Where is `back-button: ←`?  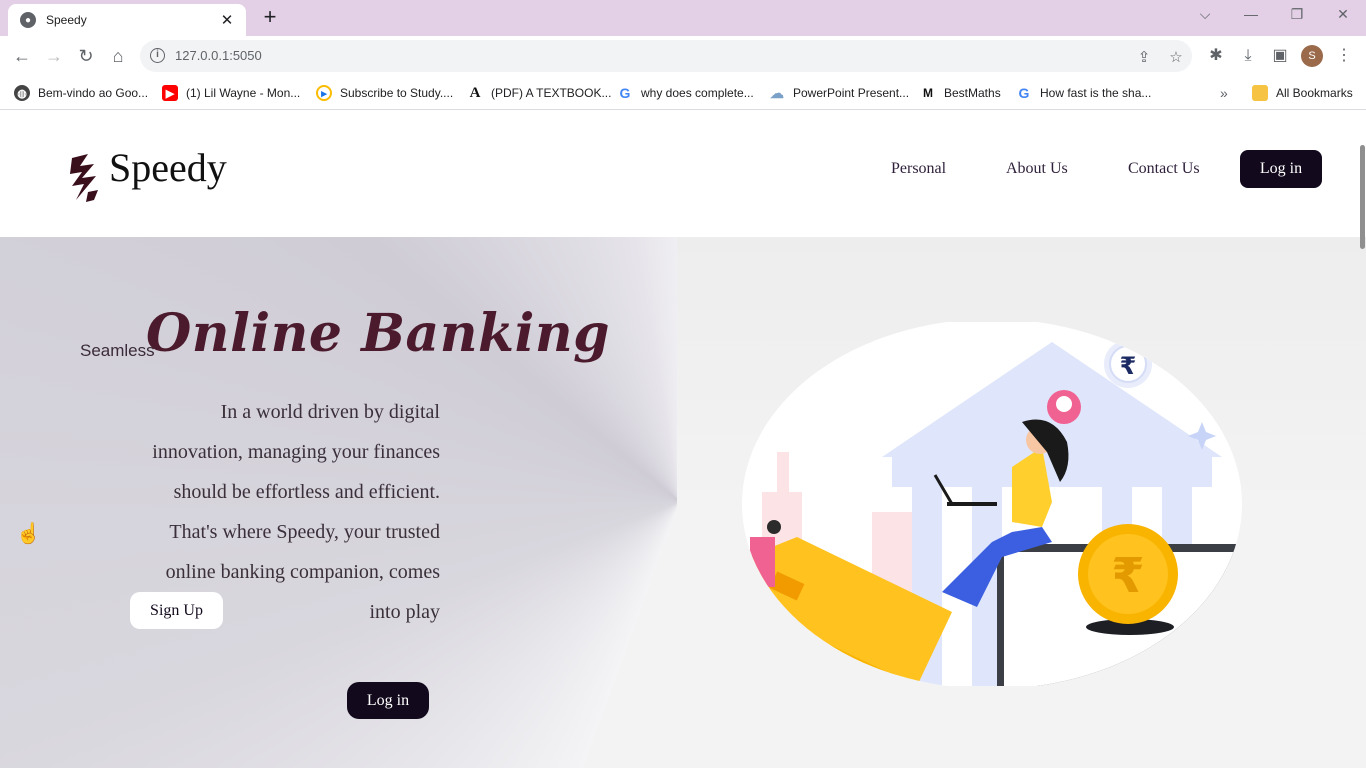 back-button: ← is located at coordinates (22, 56).